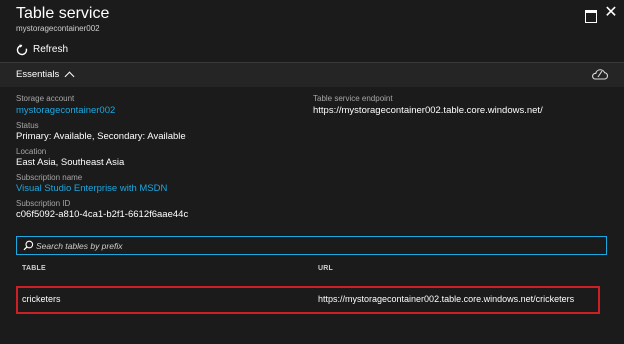  Describe the element at coordinates (45, 98) in the screenshot. I see `storage-account-label: Storage account` at that location.